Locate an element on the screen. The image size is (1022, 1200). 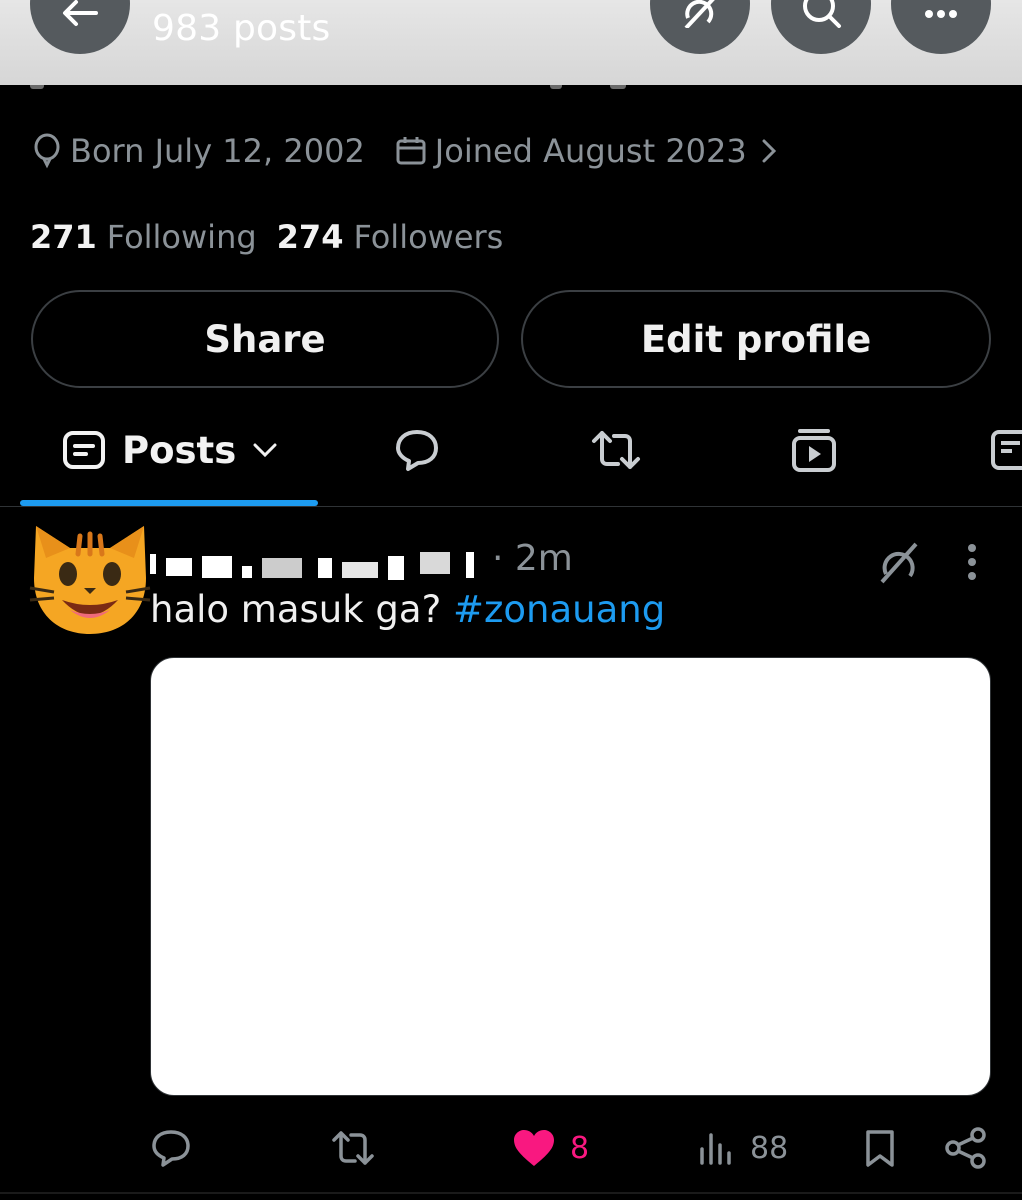
bio-text-cutoff is located at coordinates (330, 88).